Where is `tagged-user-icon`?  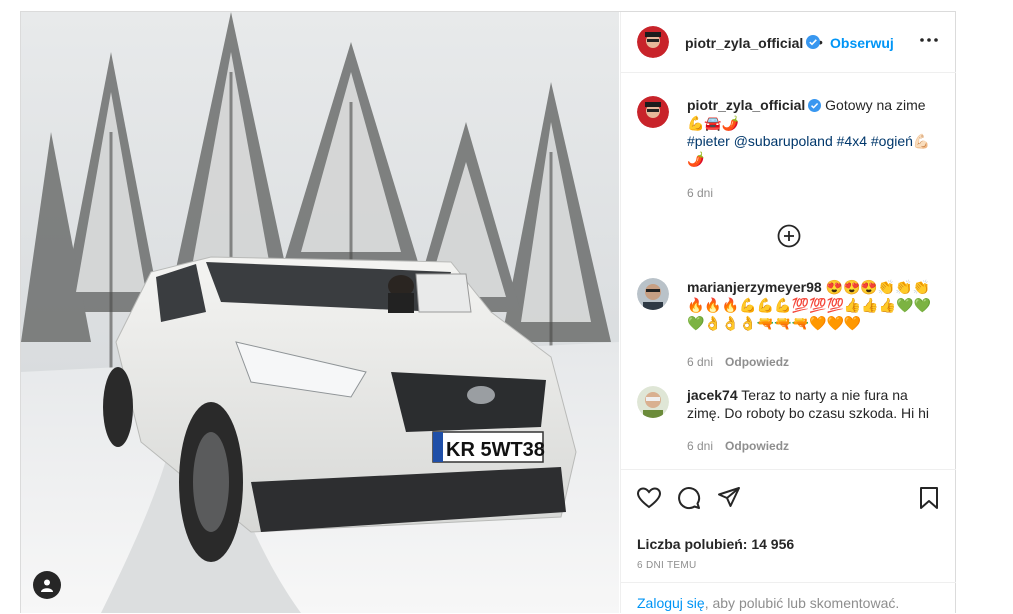 tagged-user-icon is located at coordinates (47, 585).